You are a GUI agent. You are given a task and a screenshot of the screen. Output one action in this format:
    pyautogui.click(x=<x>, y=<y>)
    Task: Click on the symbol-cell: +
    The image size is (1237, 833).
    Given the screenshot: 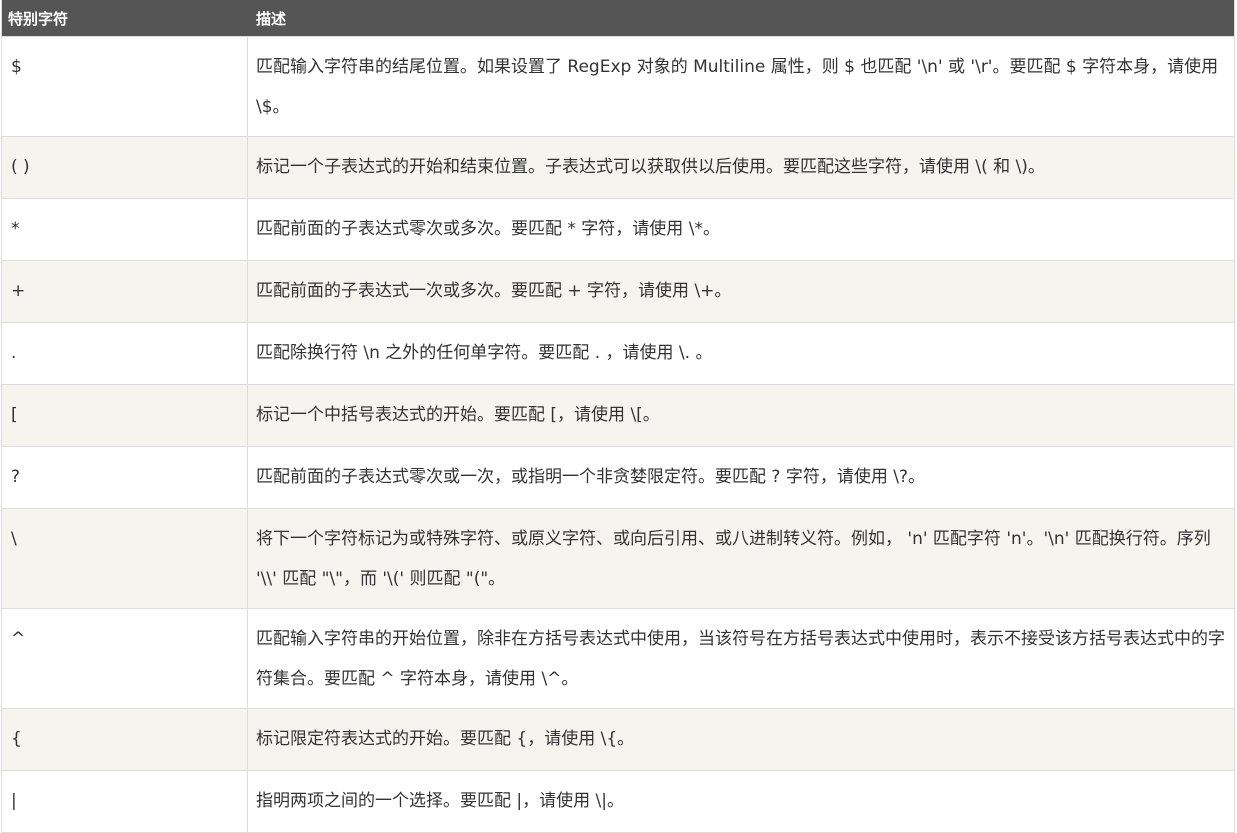 What is the action you would take?
    pyautogui.click(x=125, y=291)
    